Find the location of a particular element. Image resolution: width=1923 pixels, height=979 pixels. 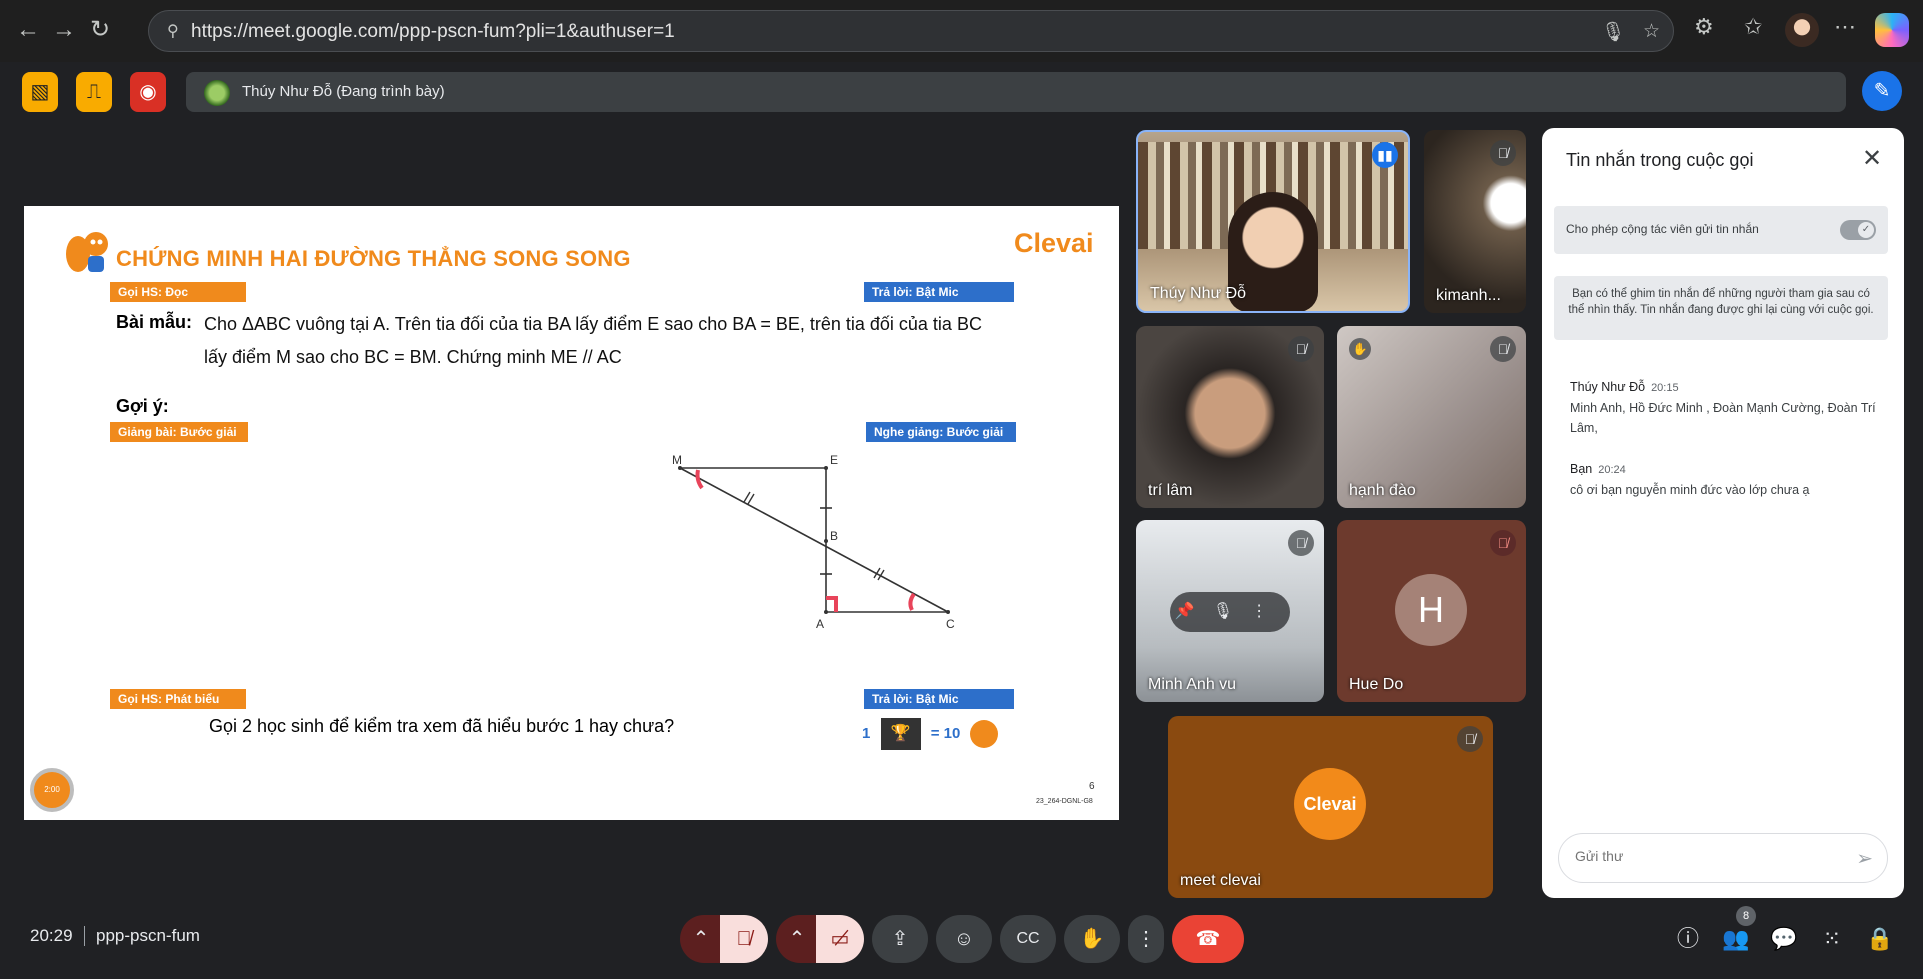

participant-tile-tri-lam: 🎙̸ trí lâm is located at coordinates (1230, 417).